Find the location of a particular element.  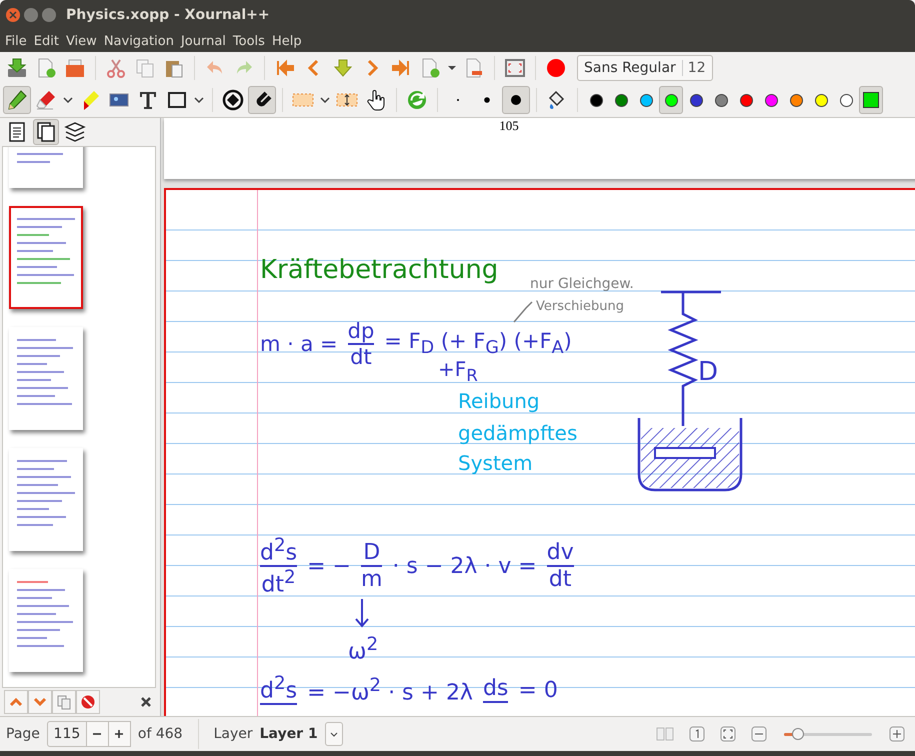

delete-icon is located at coordinates (88, 702).